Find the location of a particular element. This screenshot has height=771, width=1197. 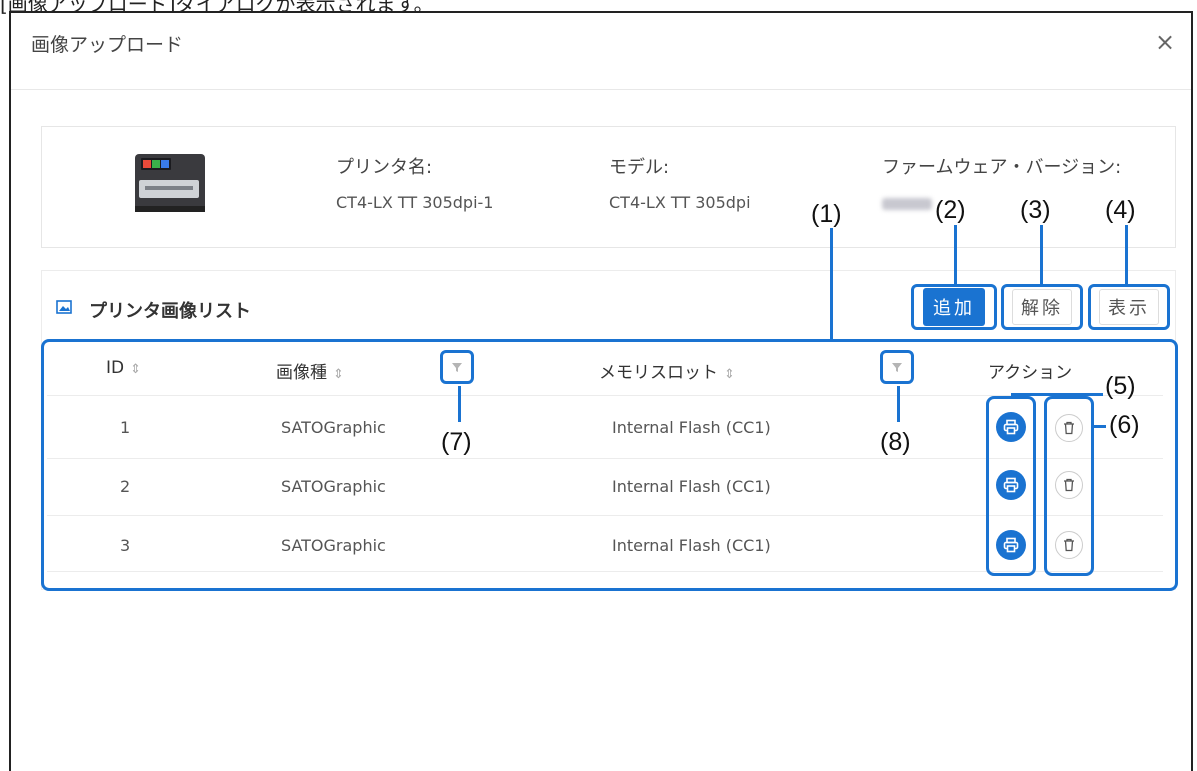

firmware-label: ファームウェア・バージョン: is located at coordinates (1002, 167).